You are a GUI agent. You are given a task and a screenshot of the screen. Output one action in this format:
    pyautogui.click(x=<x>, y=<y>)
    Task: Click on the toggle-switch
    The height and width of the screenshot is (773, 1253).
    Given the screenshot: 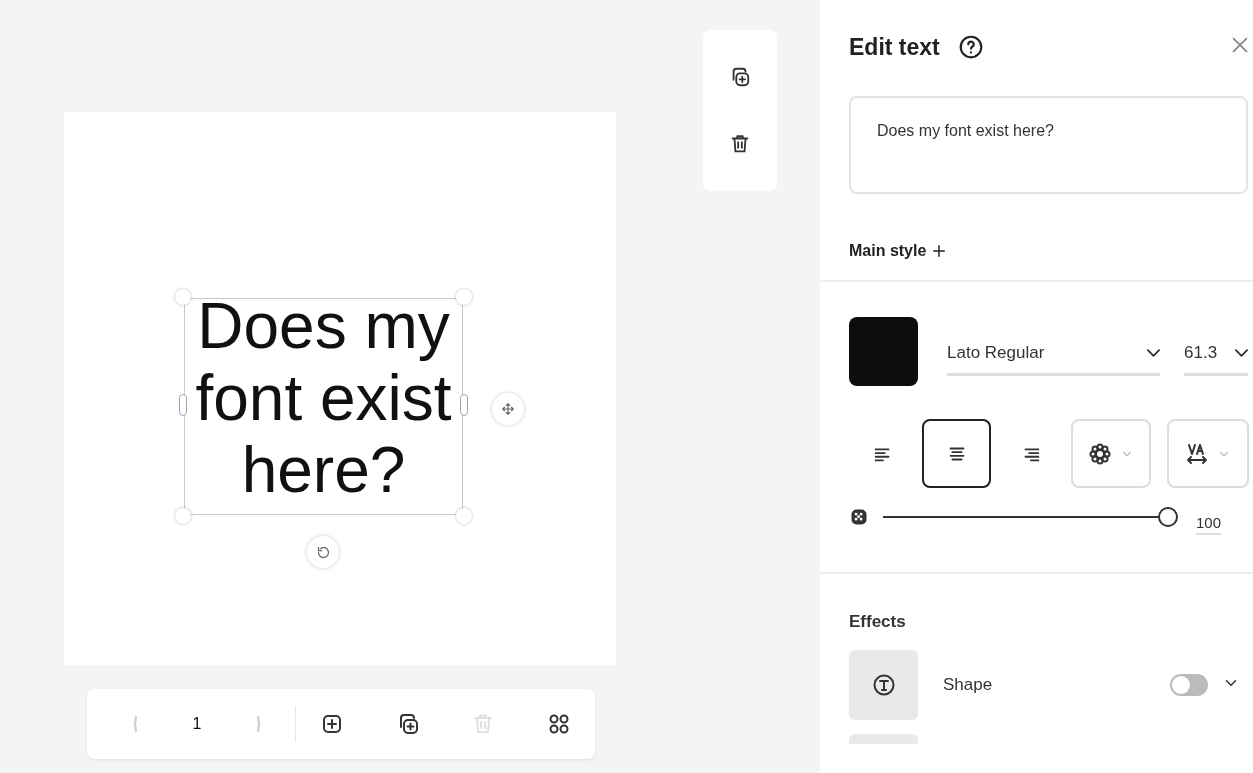 What is the action you would take?
    pyautogui.click(x=1189, y=685)
    